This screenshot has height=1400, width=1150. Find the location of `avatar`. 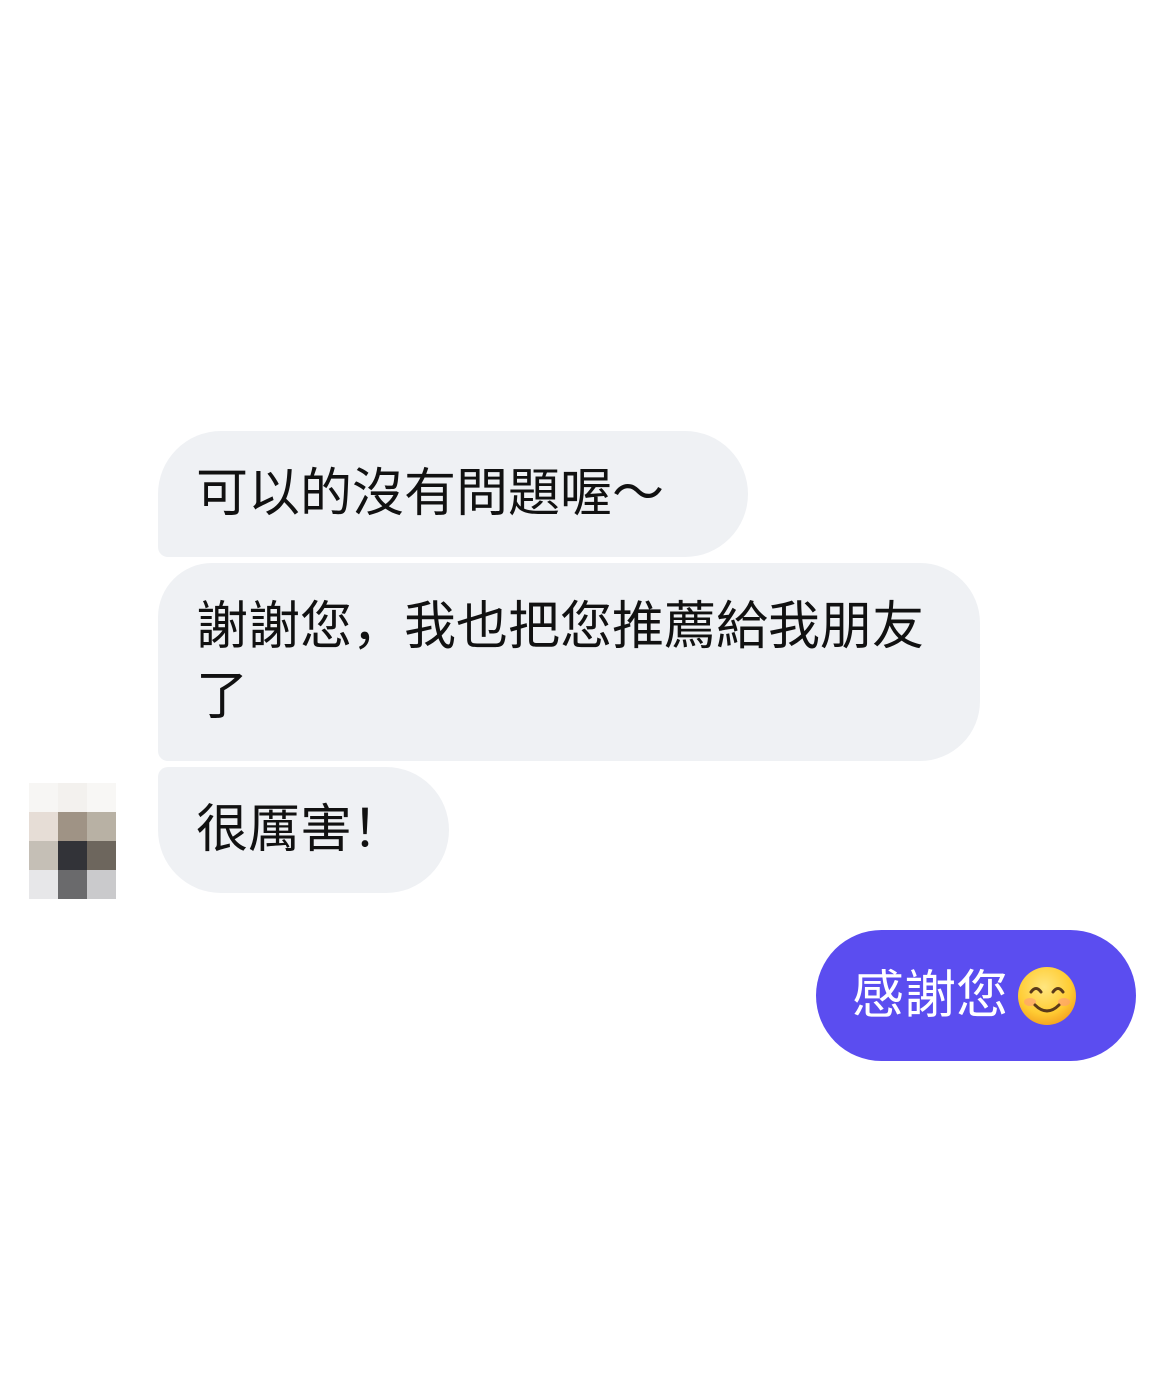

avatar is located at coordinates (80, 841).